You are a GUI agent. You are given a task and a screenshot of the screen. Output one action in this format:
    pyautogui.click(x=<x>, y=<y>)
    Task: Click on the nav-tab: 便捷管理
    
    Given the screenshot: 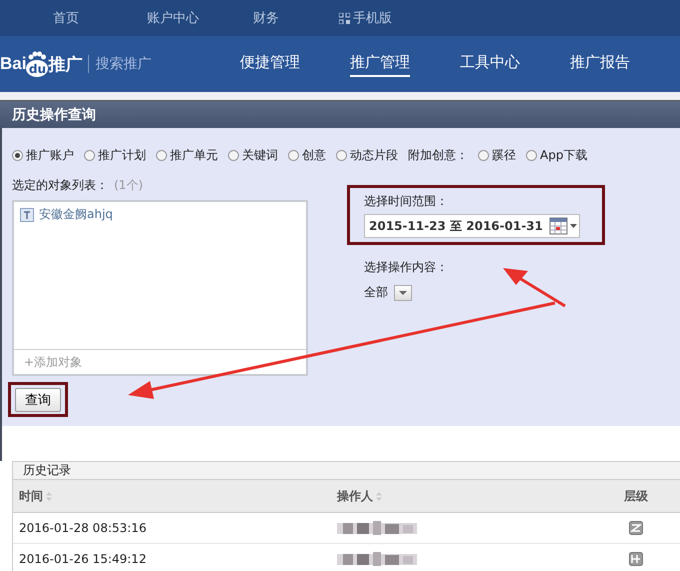 What is the action you would take?
    pyautogui.click(x=295, y=64)
    